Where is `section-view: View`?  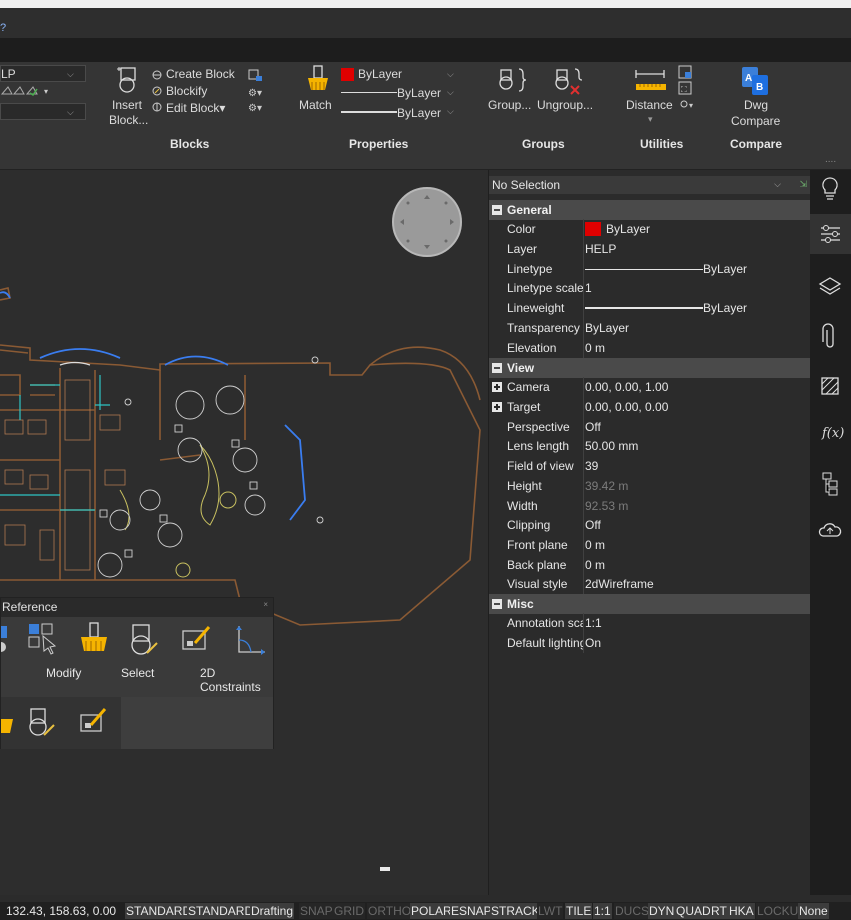
section-view: View is located at coordinates (650, 368).